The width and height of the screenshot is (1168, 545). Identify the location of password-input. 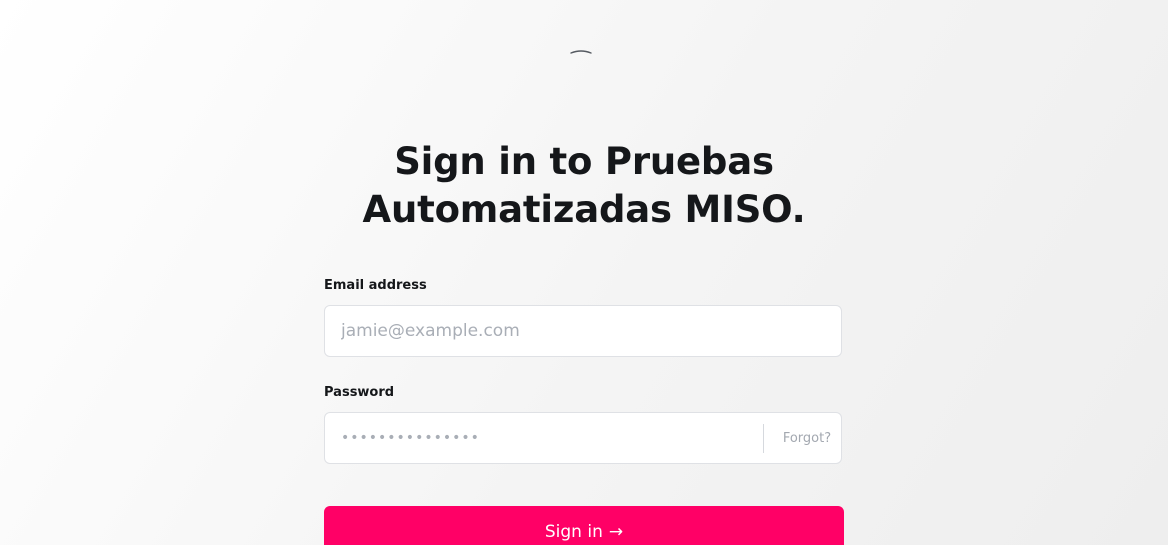
(541, 438).